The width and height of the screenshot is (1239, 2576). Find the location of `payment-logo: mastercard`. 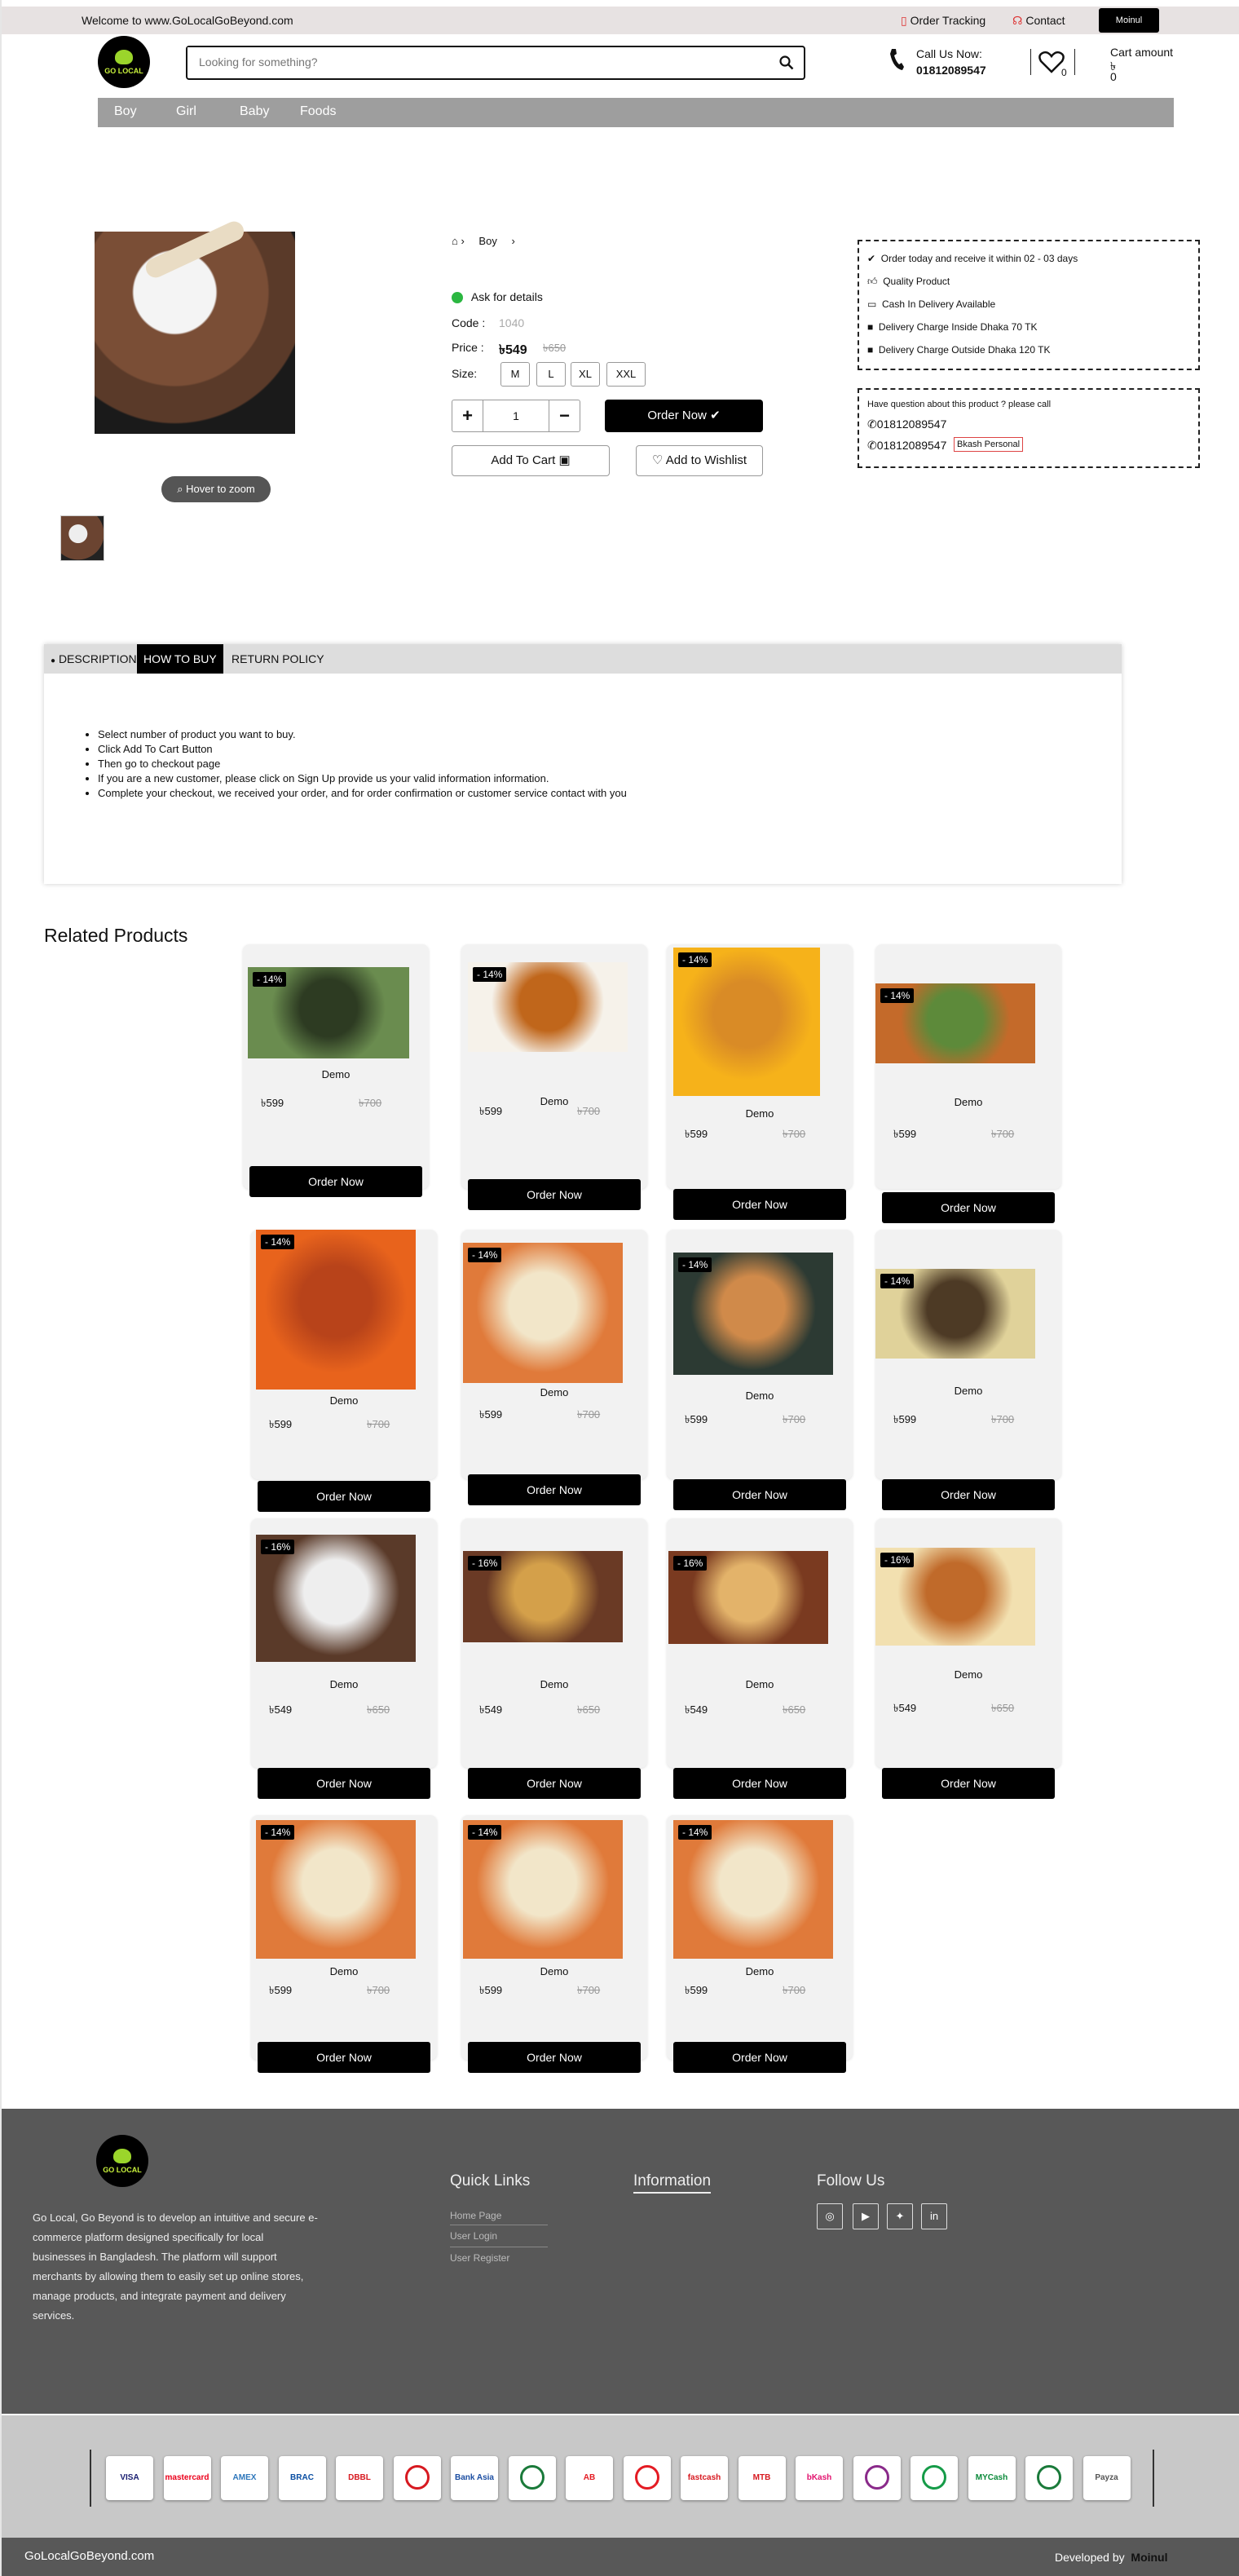

payment-logo: mastercard is located at coordinates (187, 2478).